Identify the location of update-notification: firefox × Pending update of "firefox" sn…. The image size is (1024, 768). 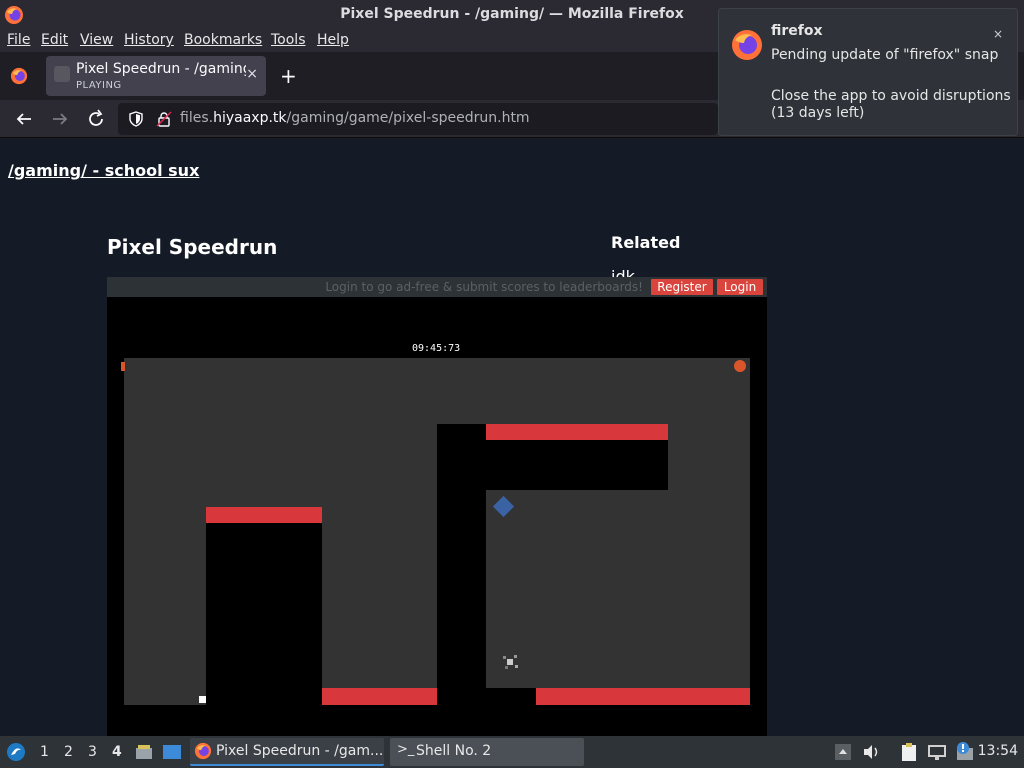
(868, 72).